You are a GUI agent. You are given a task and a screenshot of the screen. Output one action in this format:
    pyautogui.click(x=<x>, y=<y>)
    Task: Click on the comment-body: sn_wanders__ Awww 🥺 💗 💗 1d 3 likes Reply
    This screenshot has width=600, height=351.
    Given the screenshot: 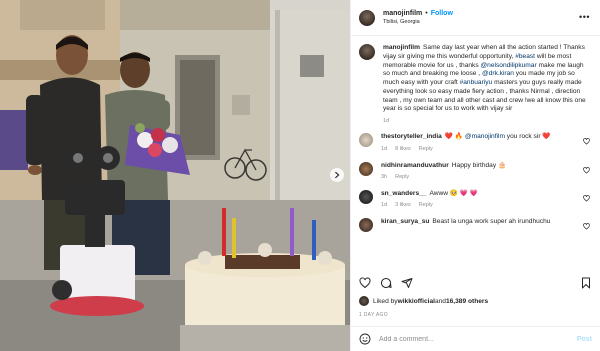 What is the action you would take?
    pyautogui.click(x=486, y=200)
    